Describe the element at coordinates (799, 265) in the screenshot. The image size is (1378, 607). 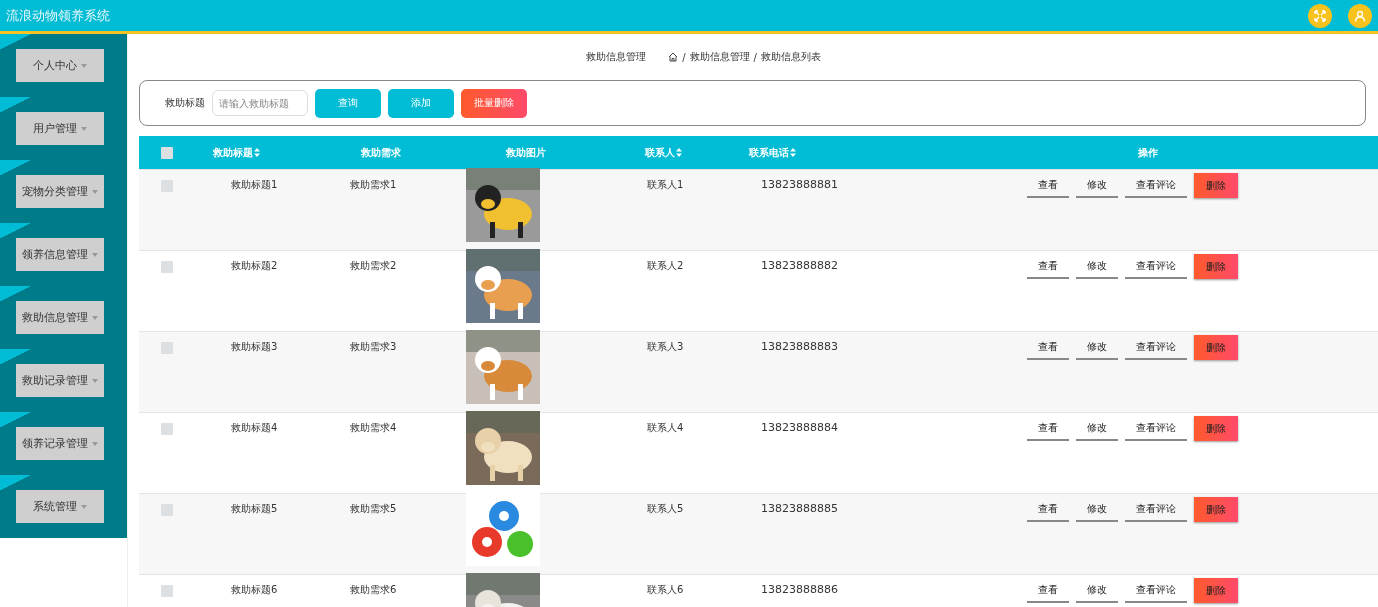
I see `table-cell: 13823888882` at that location.